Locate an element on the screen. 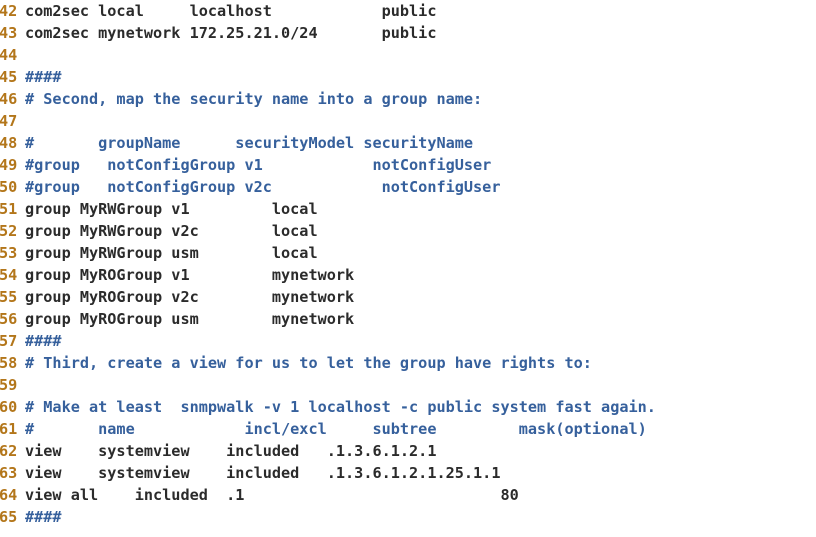 The image size is (816, 537). line-number: 43 is located at coordinates (9, 33).